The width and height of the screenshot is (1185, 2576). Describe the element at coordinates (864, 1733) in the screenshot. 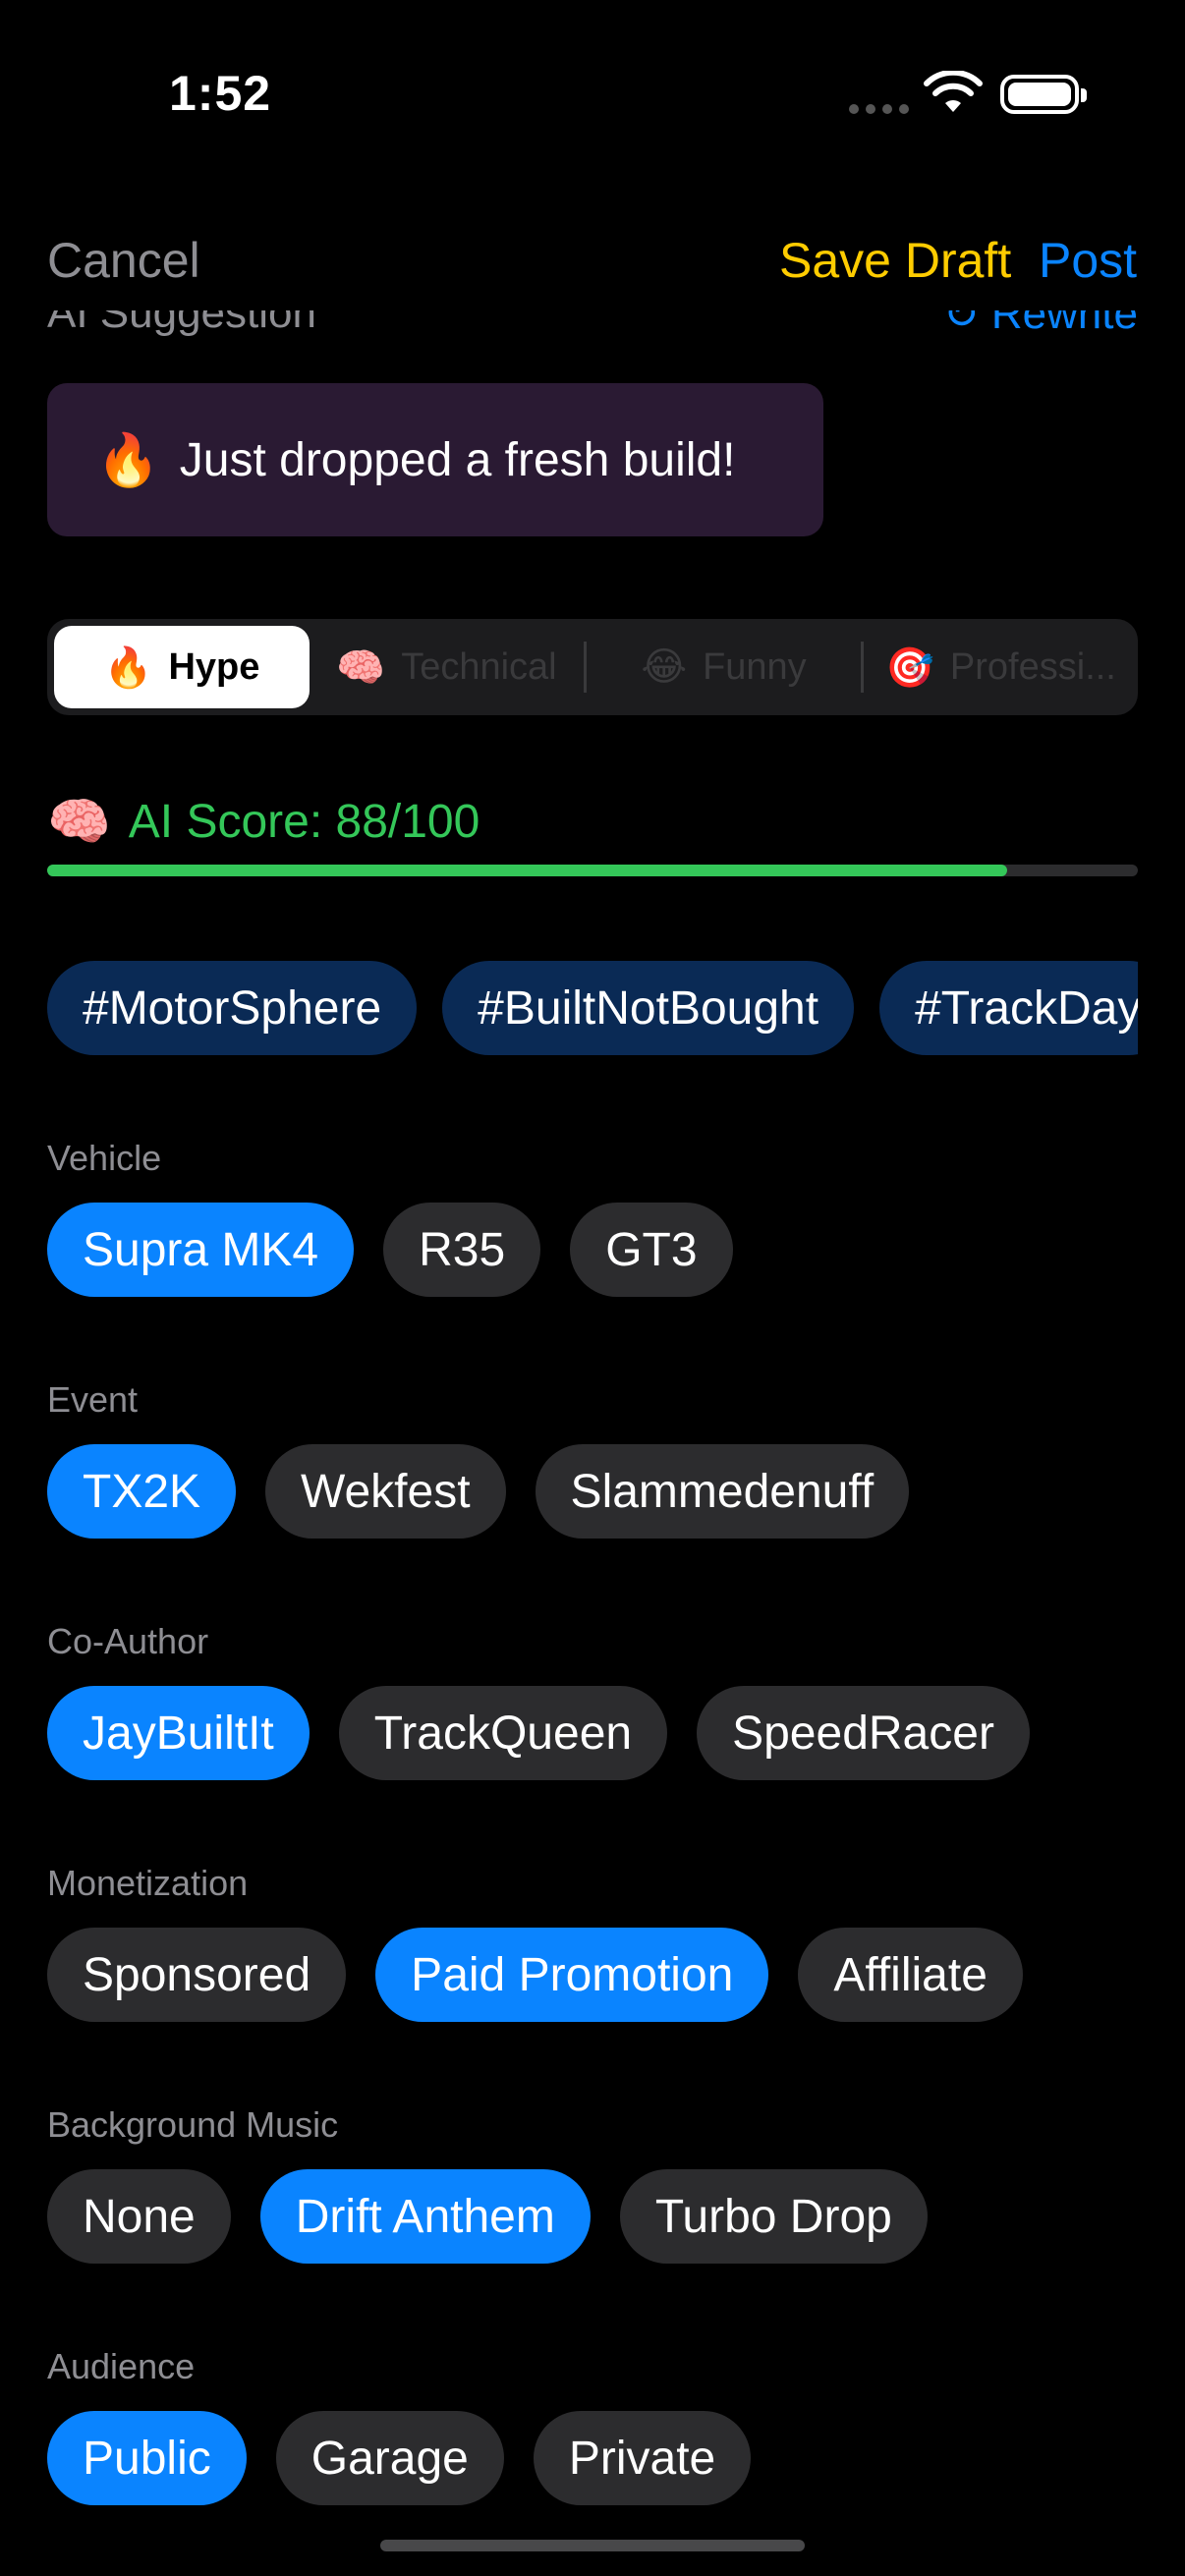

I see `coauthor-chip-speedracer: SpeedRacer` at that location.